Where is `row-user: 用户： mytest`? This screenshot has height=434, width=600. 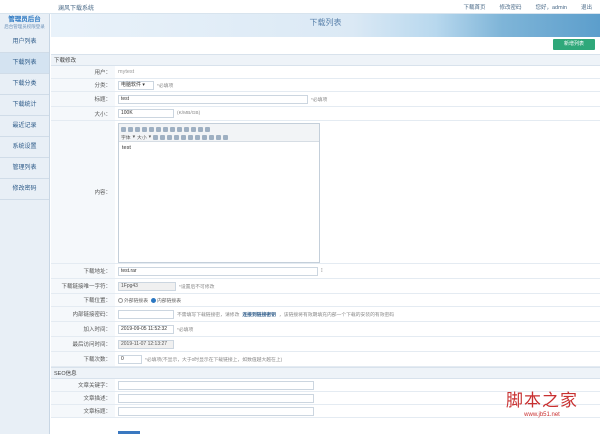
row-user: 用户： mytest is located at coordinates (325, 72).